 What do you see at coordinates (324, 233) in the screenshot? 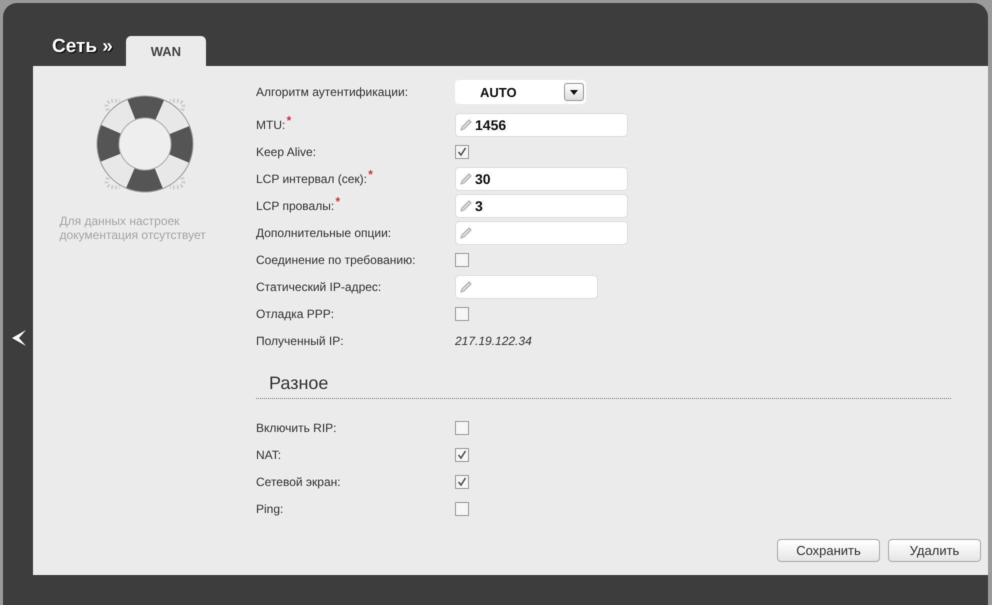
I see `field-label: Дополнительные опции:` at bounding box center [324, 233].